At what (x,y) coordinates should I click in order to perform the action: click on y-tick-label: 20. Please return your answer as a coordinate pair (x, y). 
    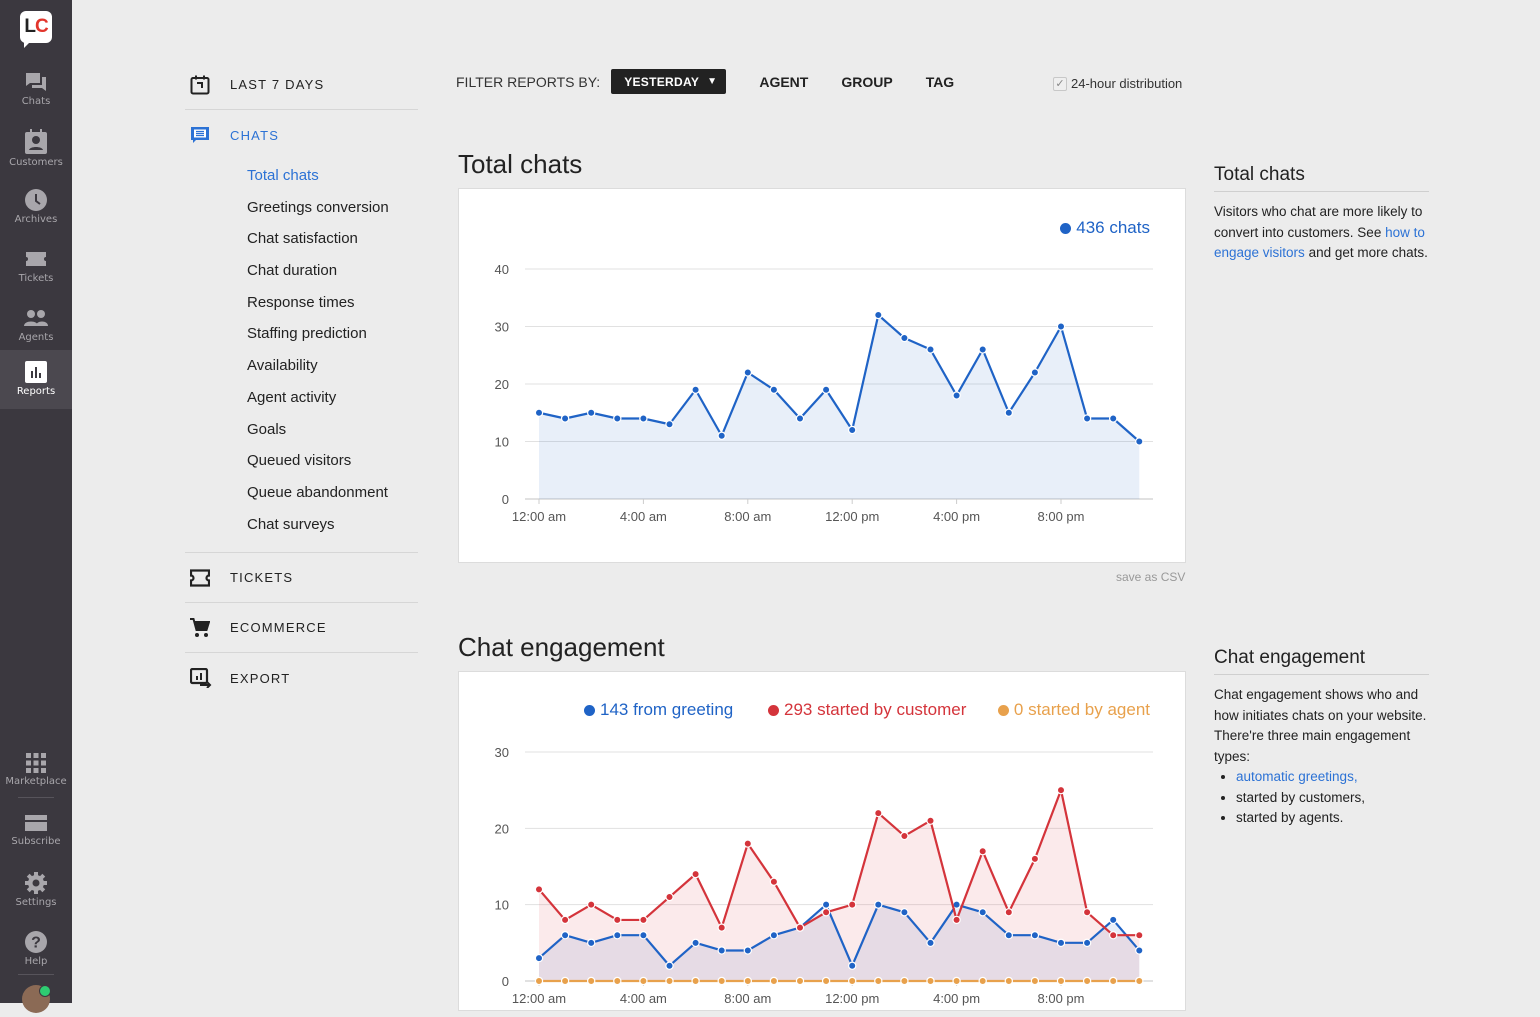
    Looking at the image, I should click on (502, 384).